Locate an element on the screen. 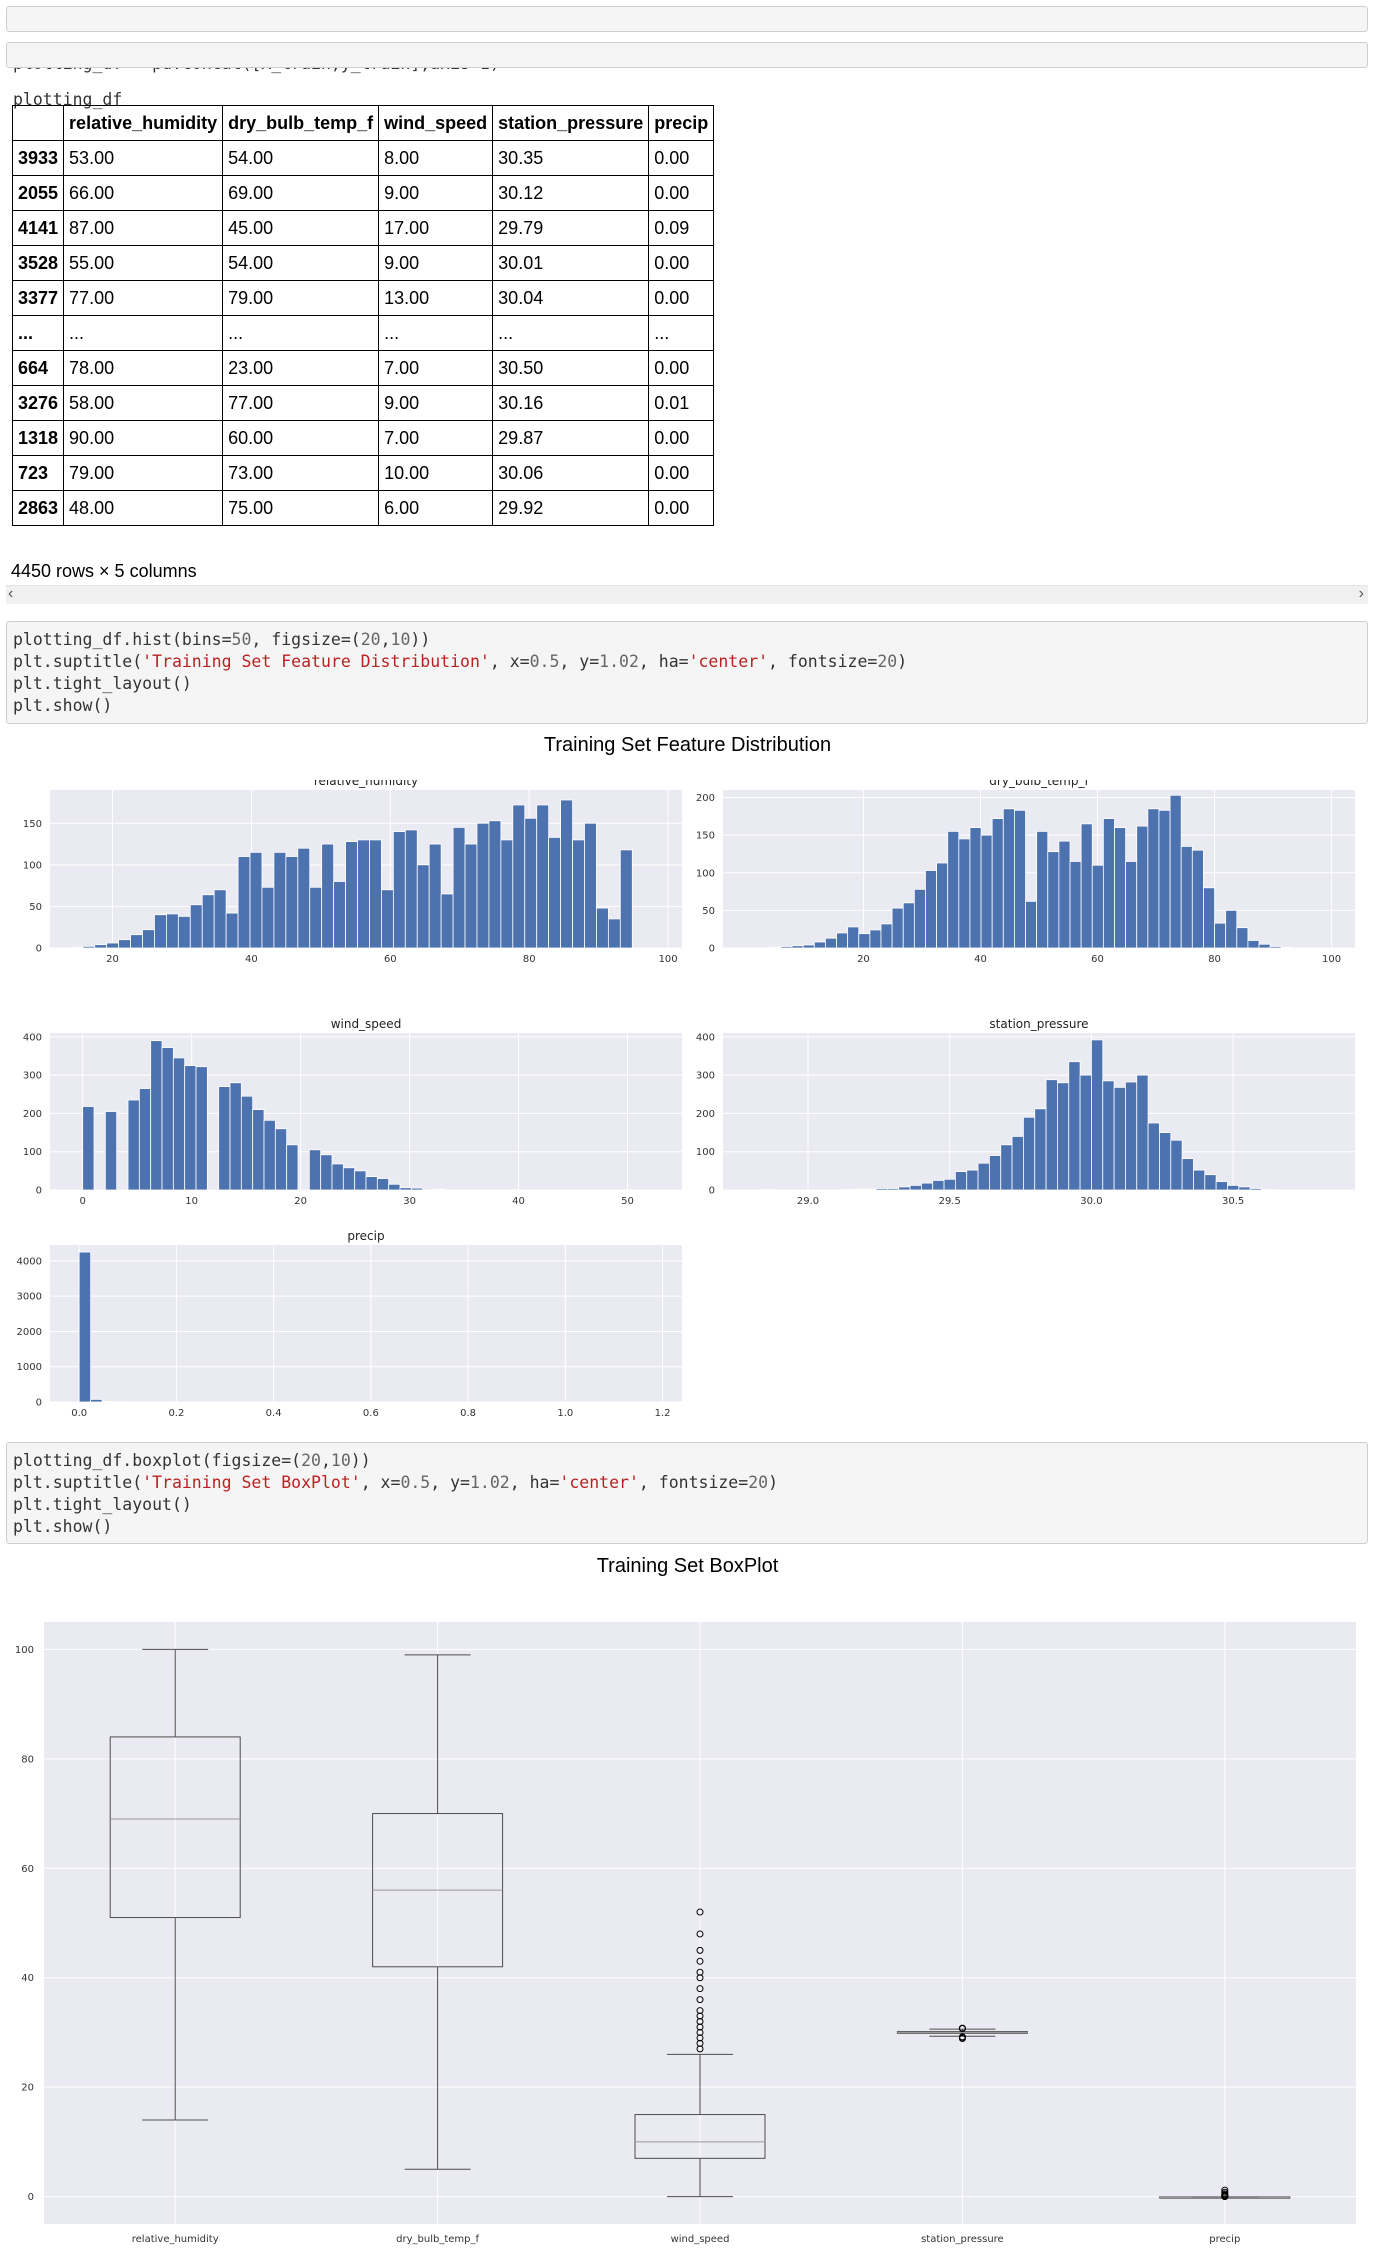 This screenshot has width=1375, height=2265. row-index: 664 is located at coordinates (38, 368).